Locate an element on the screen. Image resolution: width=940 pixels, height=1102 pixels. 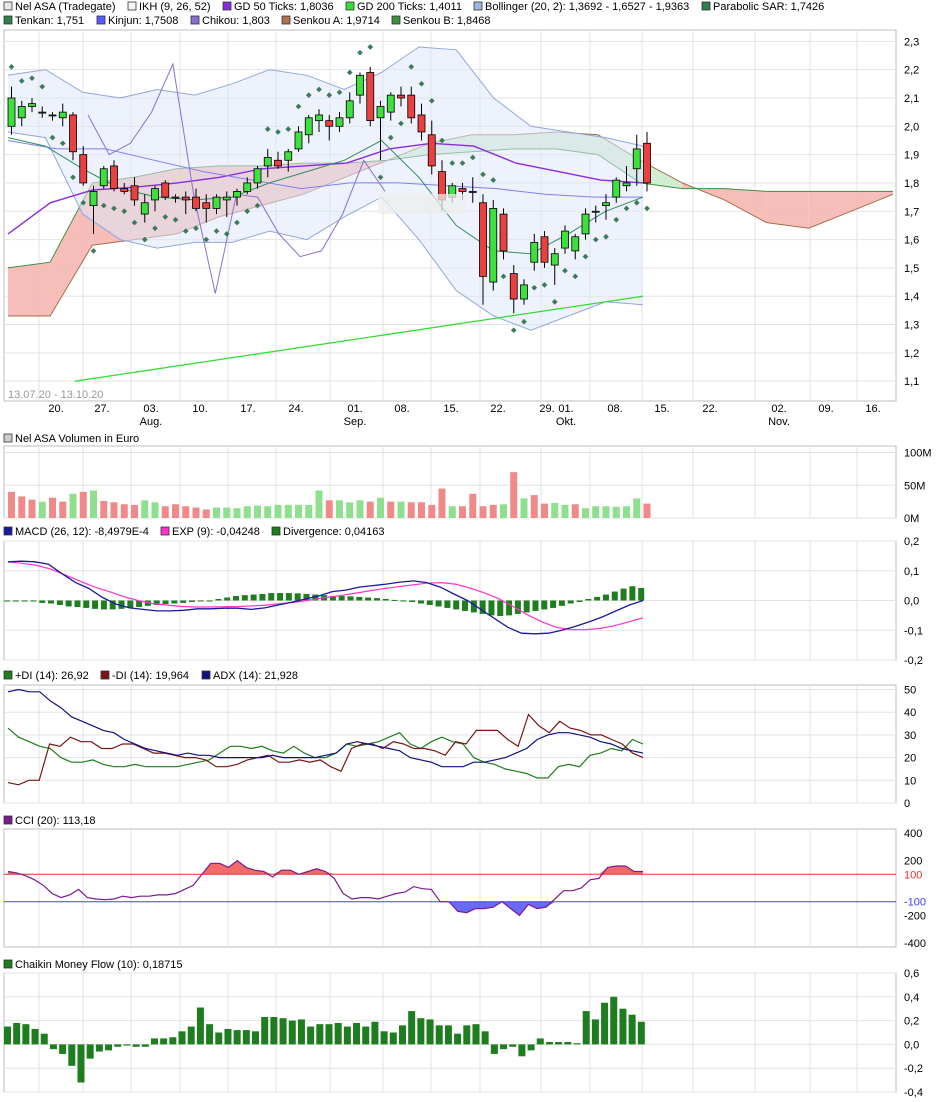
dmi-ytick-1: 40 is located at coordinates (910, 713).